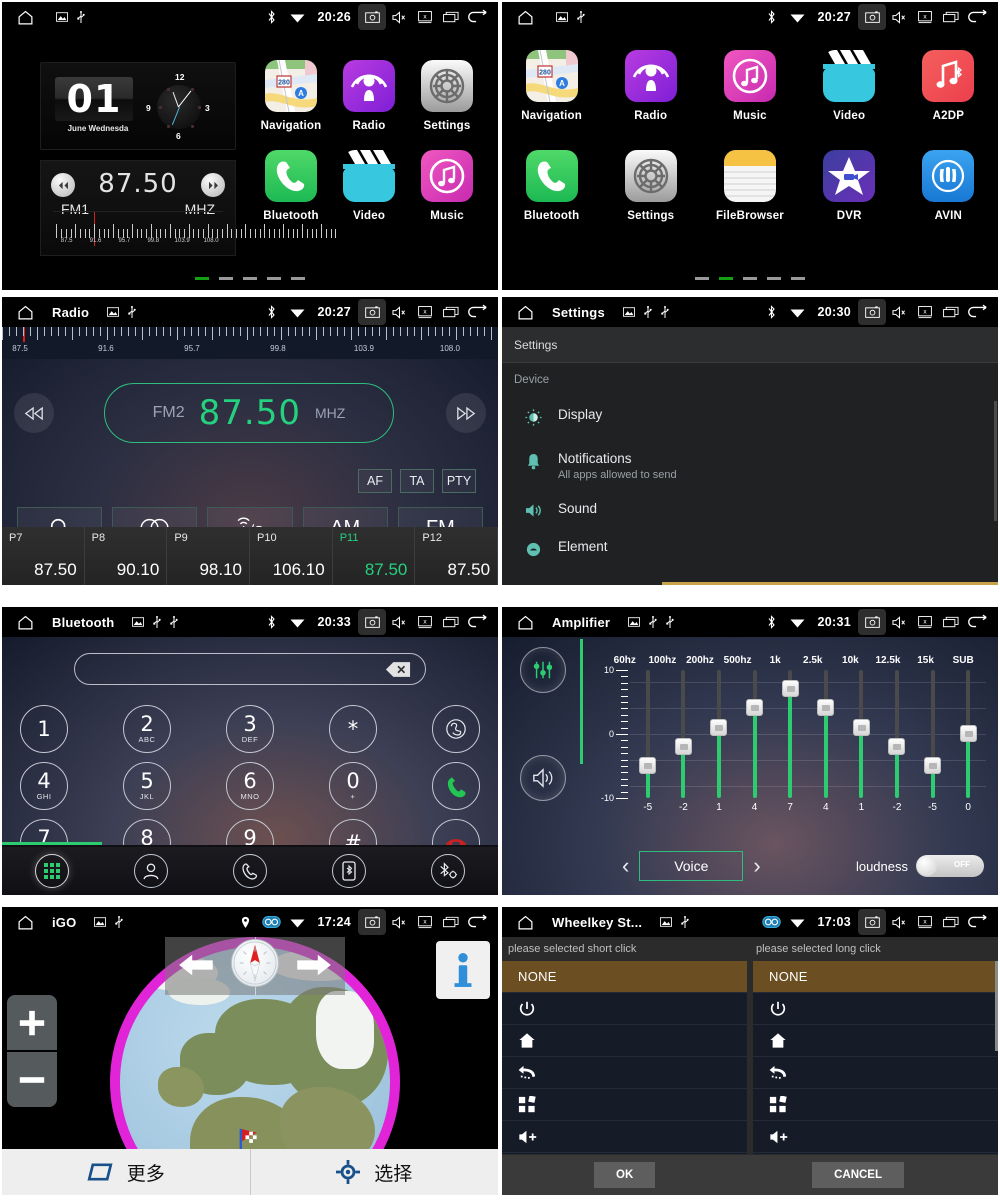 The height and width of the screenshot is (1200, 1000). I want to click on settings-item-sound: Sound, so click(750, 513).